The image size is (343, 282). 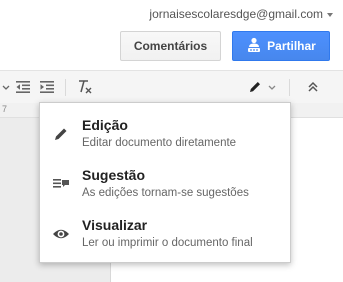 I want to click on formatting-toolbar, so click(x=171, y=87).